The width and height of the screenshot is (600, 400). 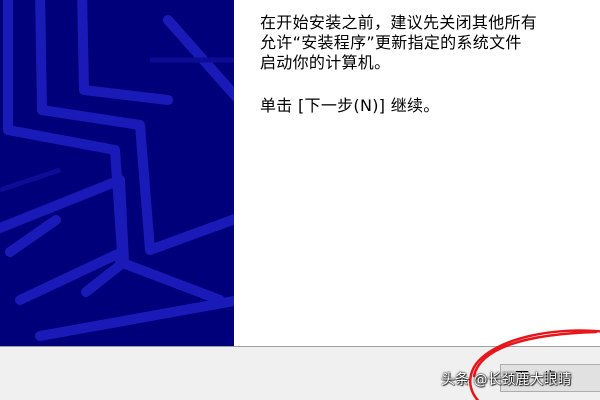 I want to click on continue-instruction: 单击 [下一步(N)] 继续。, so click(x=350, y=106).